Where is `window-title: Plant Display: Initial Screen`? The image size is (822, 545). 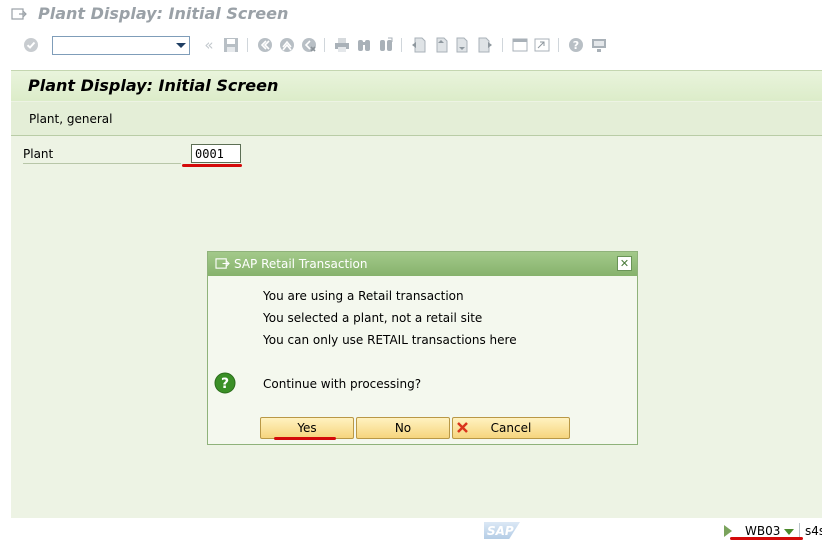
window-title: Plant Display: Initial Screen is located at coordinates (163, 13).